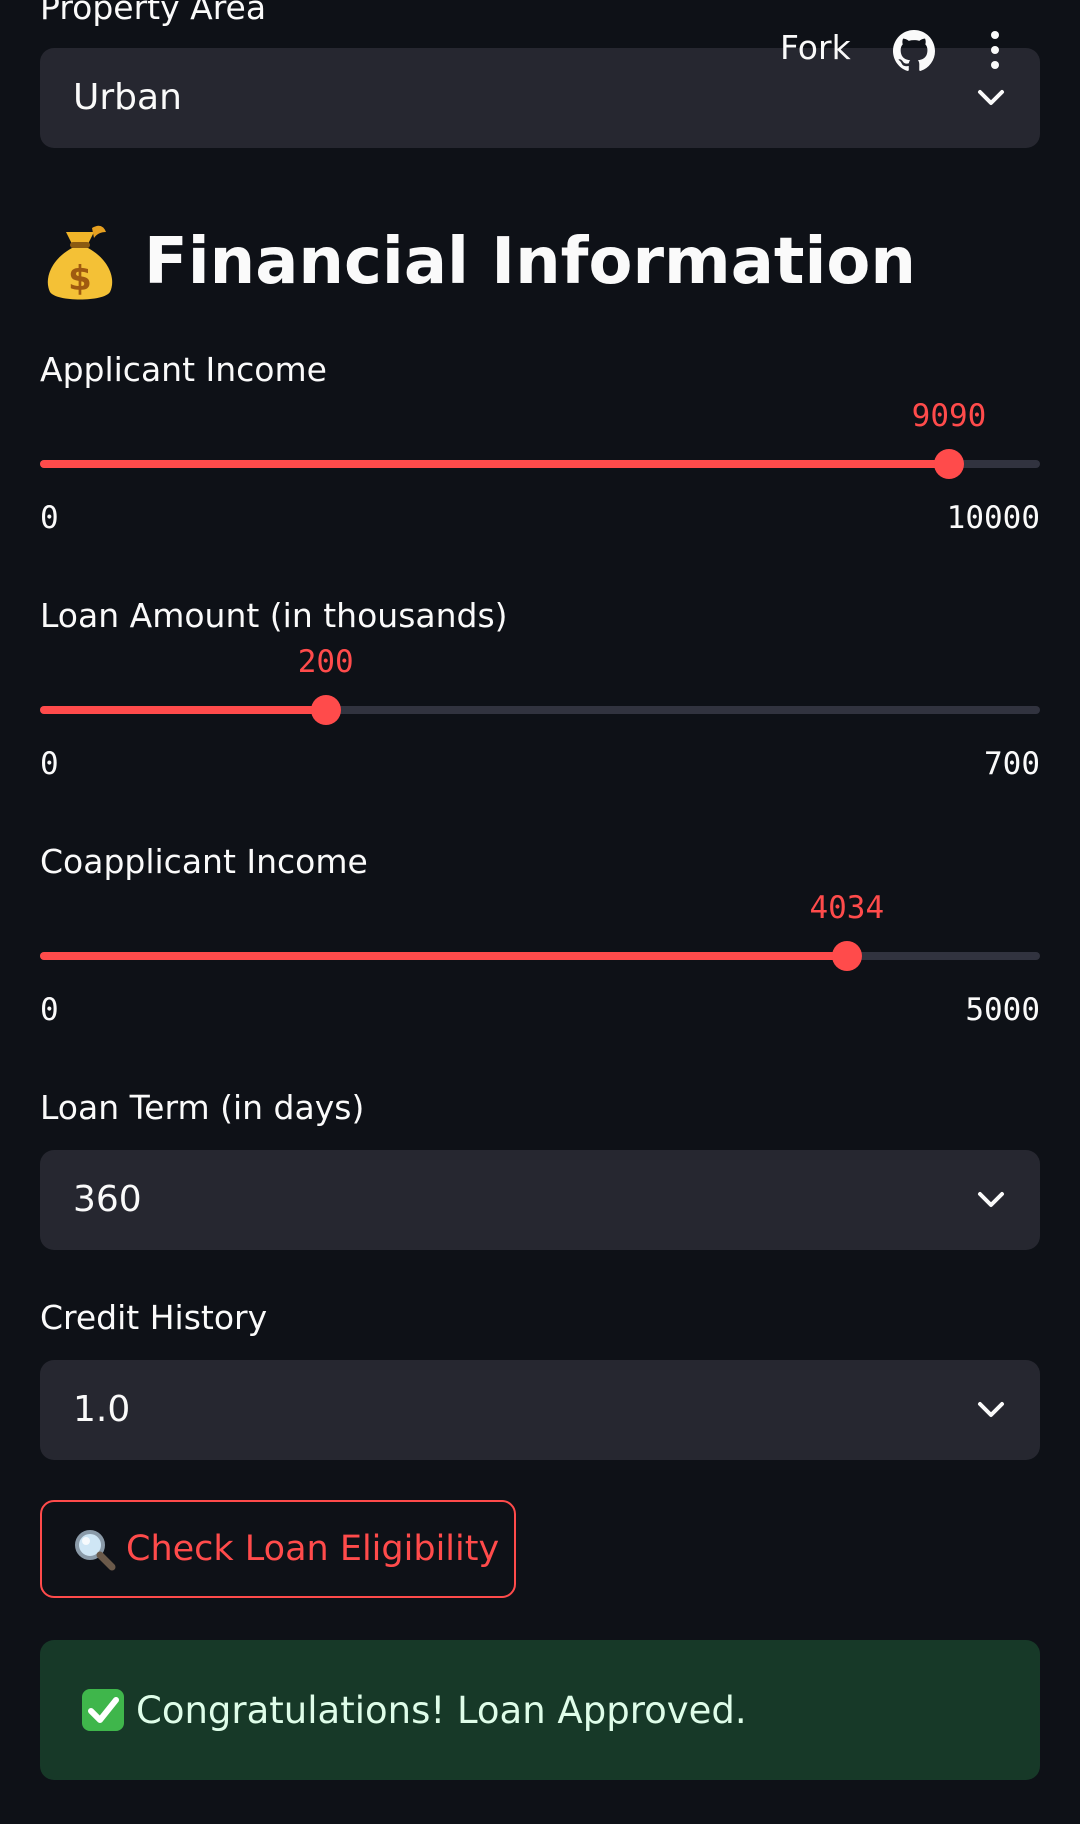  Describe the element at coordinates (1012, 764) in the screenshot. I see `slider-max-label: 700` at that location.